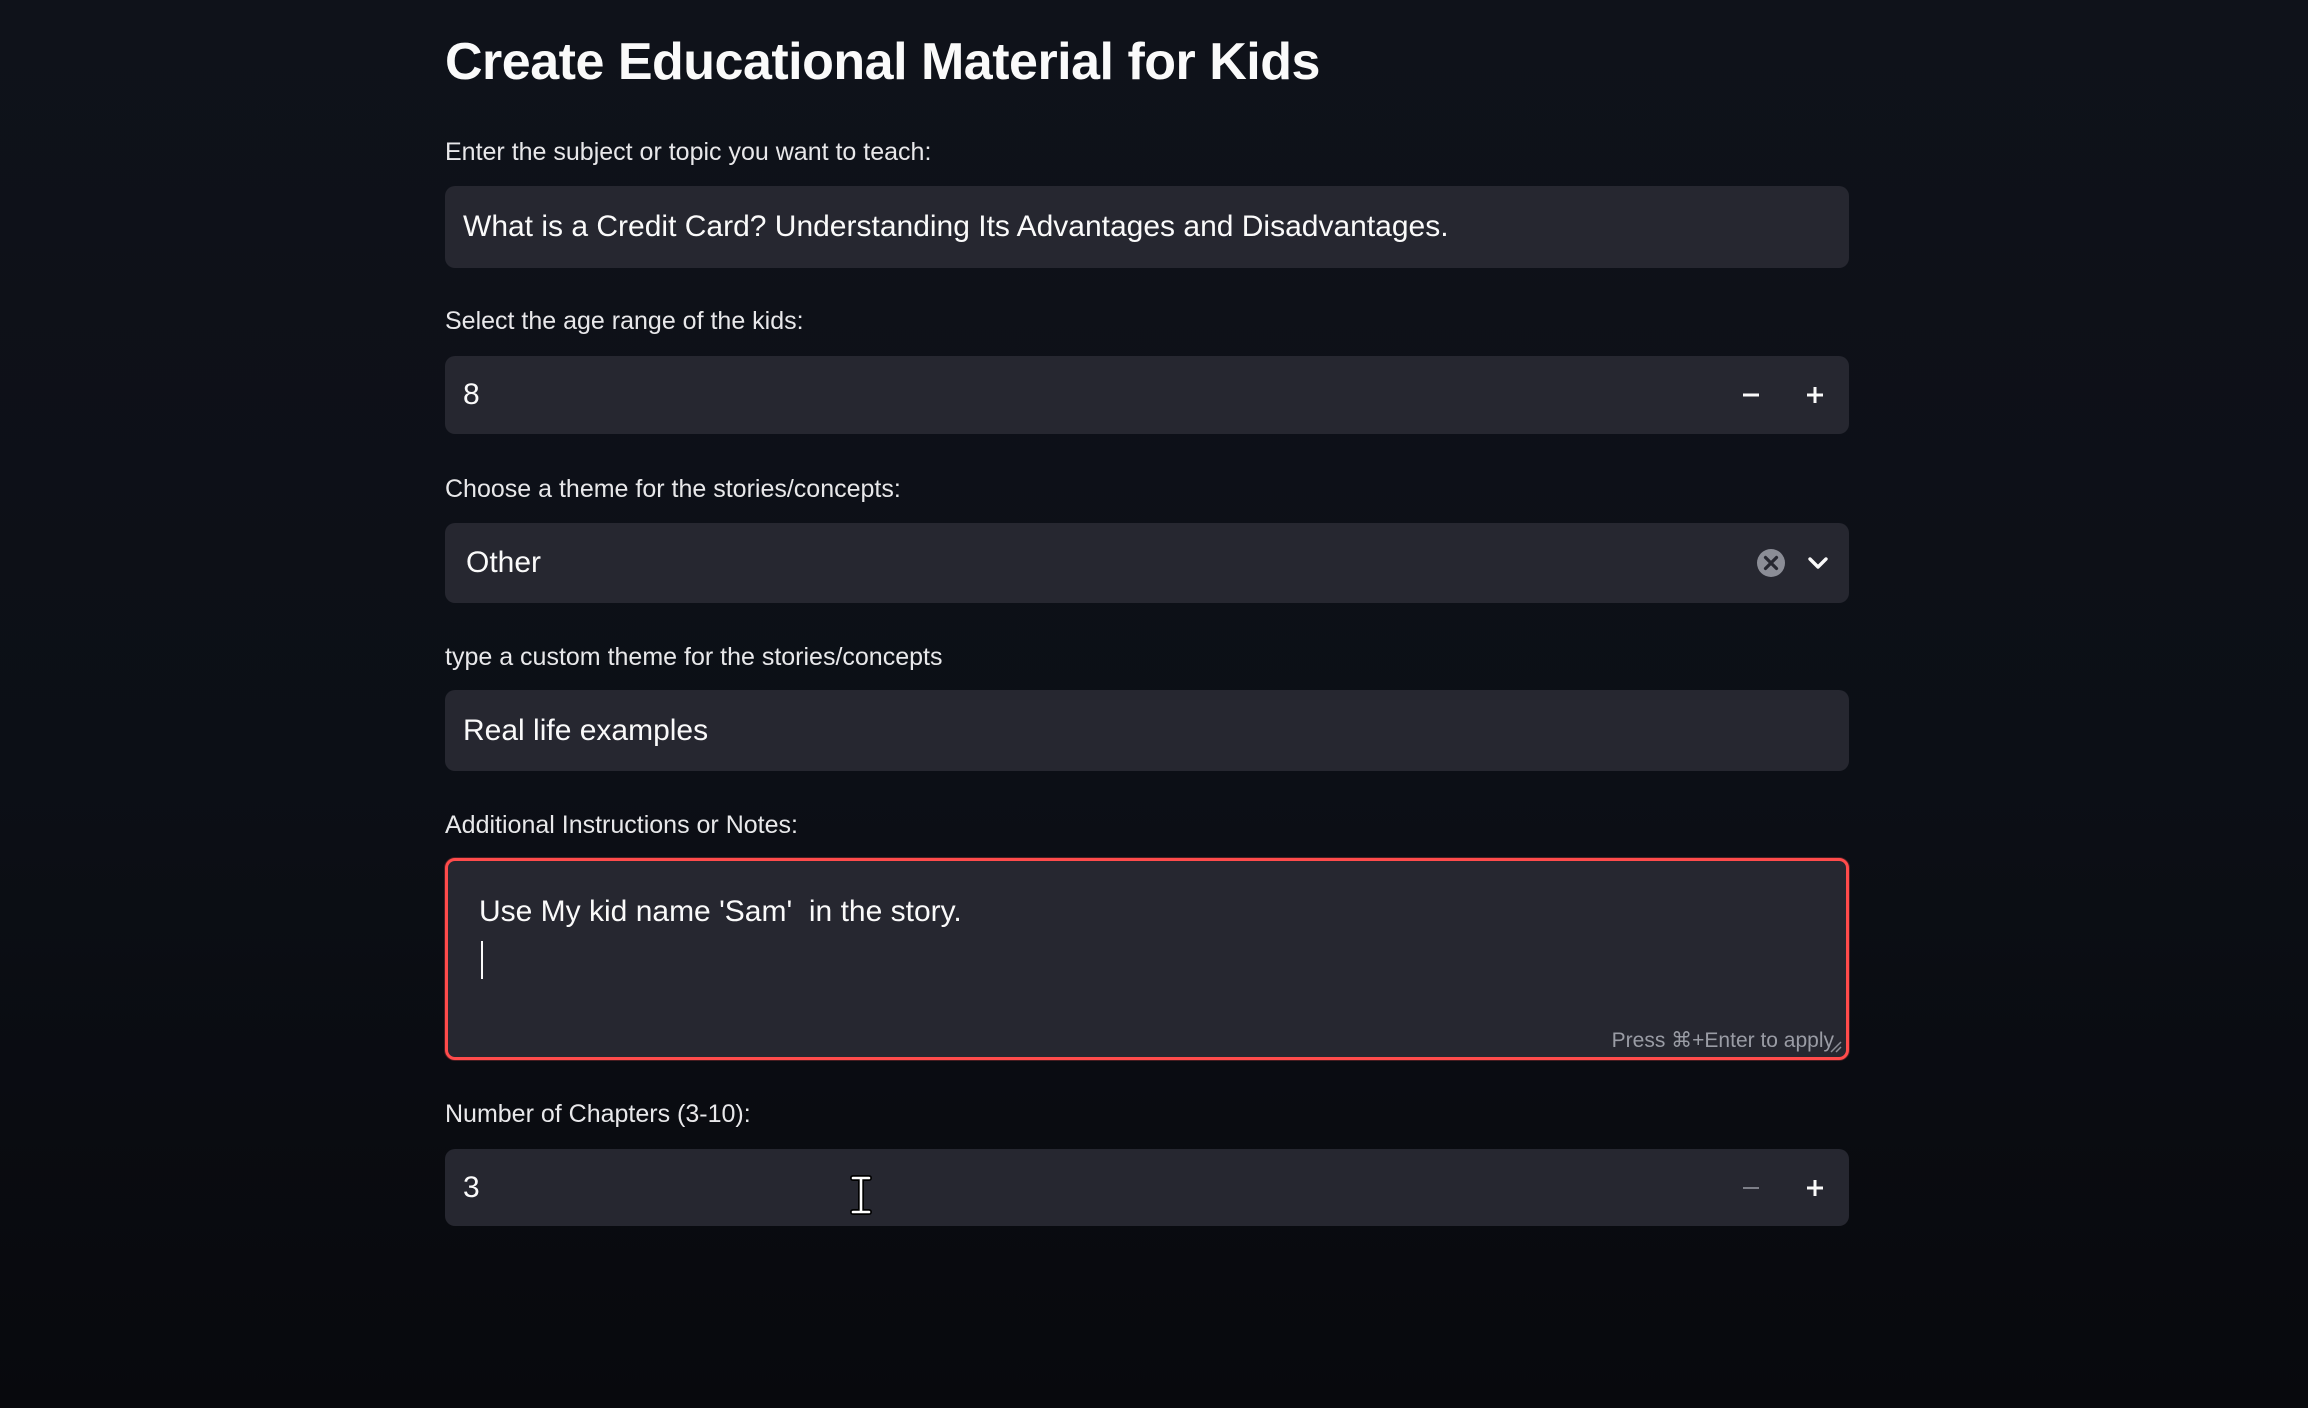 The image size is (2308, 1408). Describe the element at coordinates (471, 394) in the screenshot. I see `age-input-value: 8` at that location.